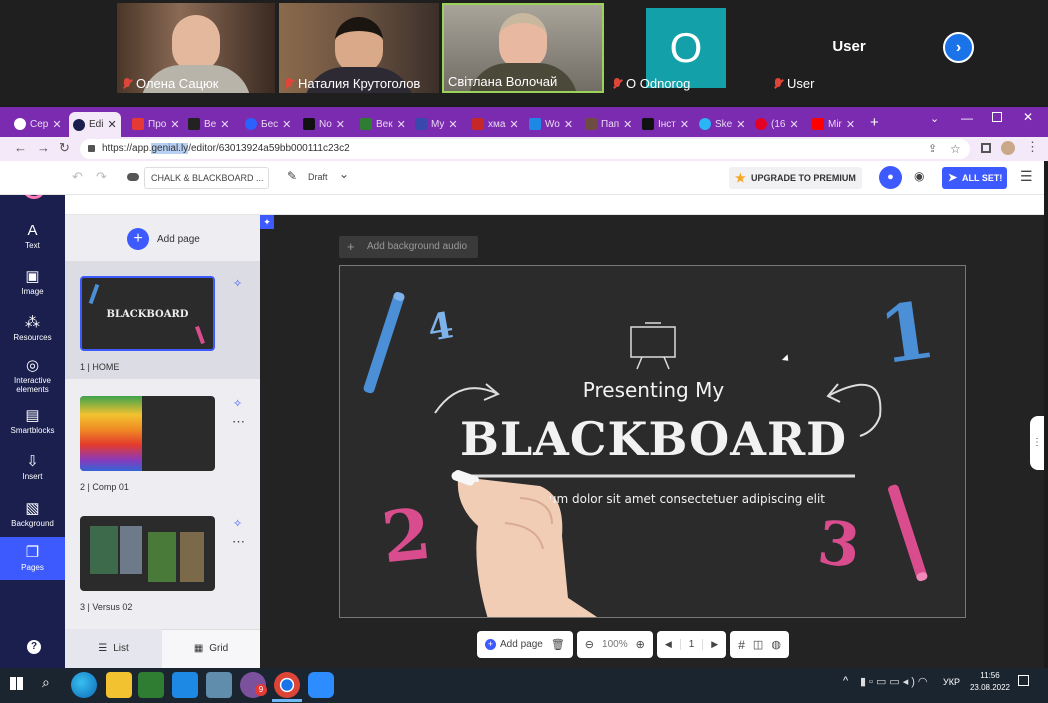  What do you see at coordinates (147, 313) in the screenshot?
I see `page-thumbnail-1: BLACKBOARD` at bounding box center [147, 313].